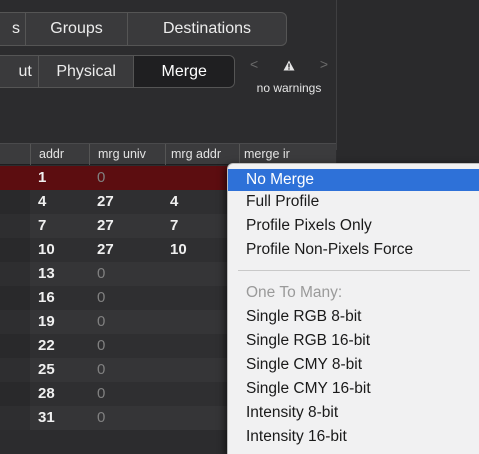 This screenshot has height=454, width=479. What do you see at coordinates (254, 64) in the screenshot?
I see `prev-warning-button: <` at bounding box center [254, 64].